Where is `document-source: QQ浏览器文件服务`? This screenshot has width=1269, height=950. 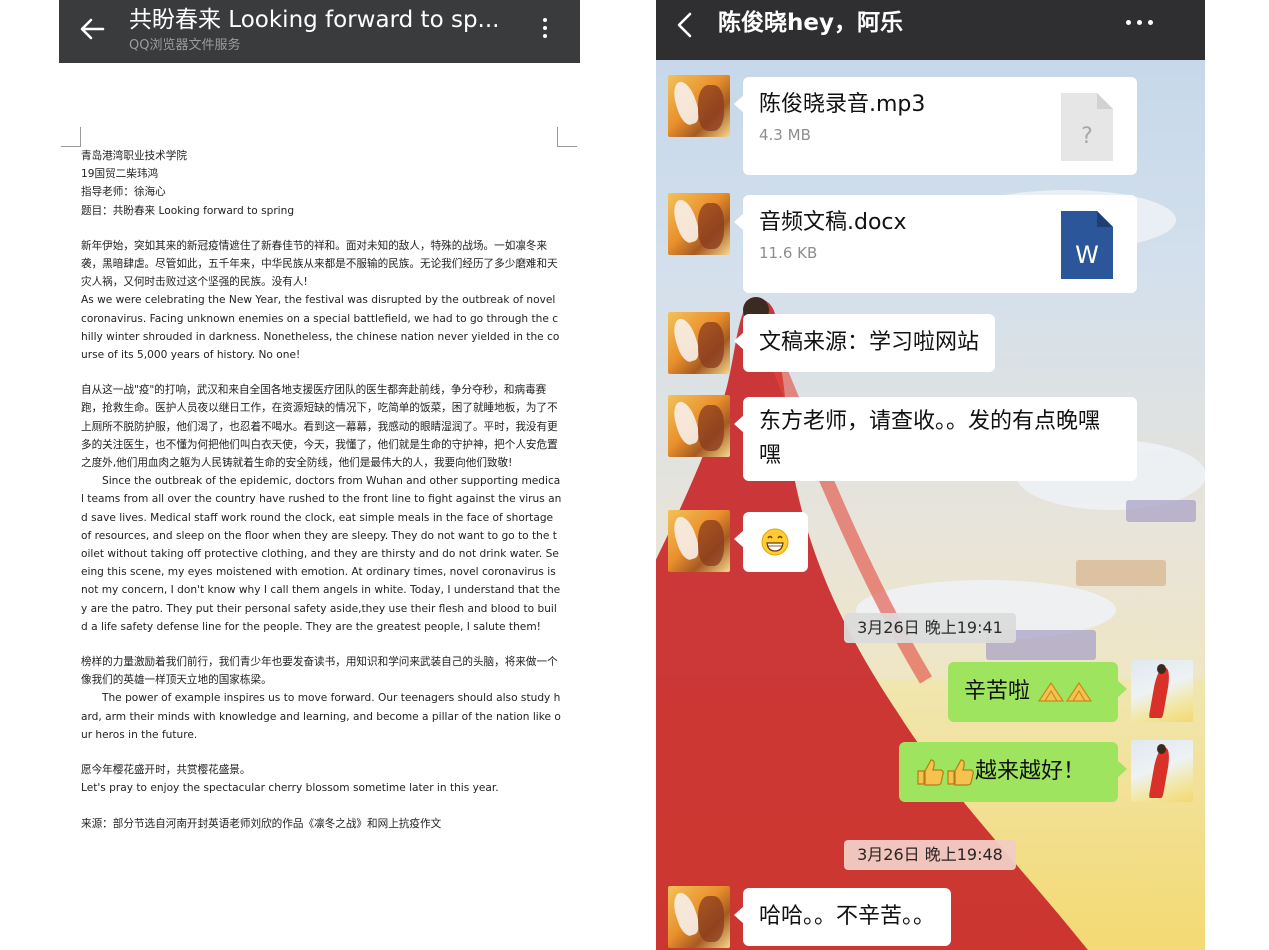 document-source: QQ浏览器文件服务 is located at coordinates (185, 45).